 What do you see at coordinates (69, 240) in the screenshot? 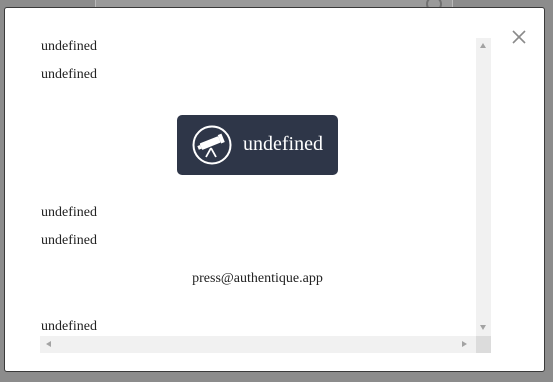
I see `content-line-4: undefined` at bounding box center [69, 240].